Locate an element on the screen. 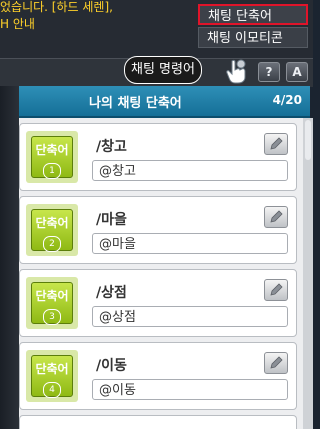 The image size is (320, 429). shortcut-badge-icon: 단축어 1 is located at coordinates (52, 157).